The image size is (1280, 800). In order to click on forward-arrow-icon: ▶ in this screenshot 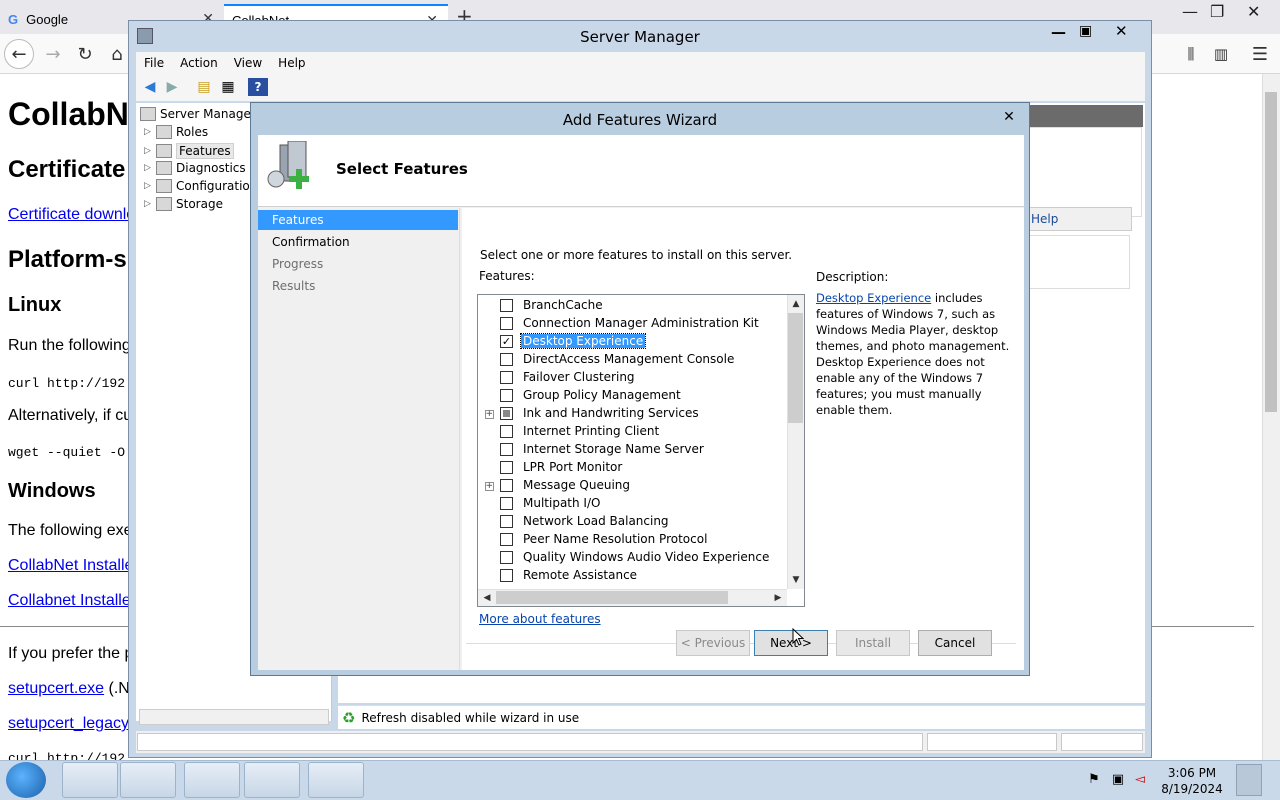, I will do `click(172, 87)`.